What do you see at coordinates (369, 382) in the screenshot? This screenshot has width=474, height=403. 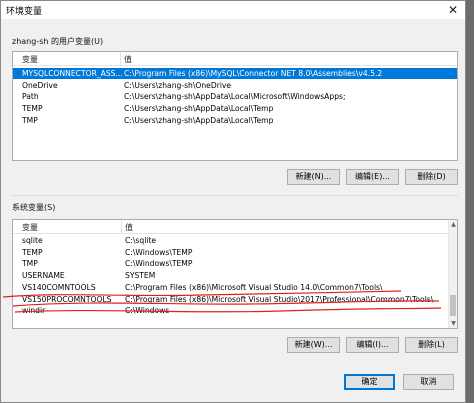 I see `ok-button: 确定` at bounding box center [369, 382].